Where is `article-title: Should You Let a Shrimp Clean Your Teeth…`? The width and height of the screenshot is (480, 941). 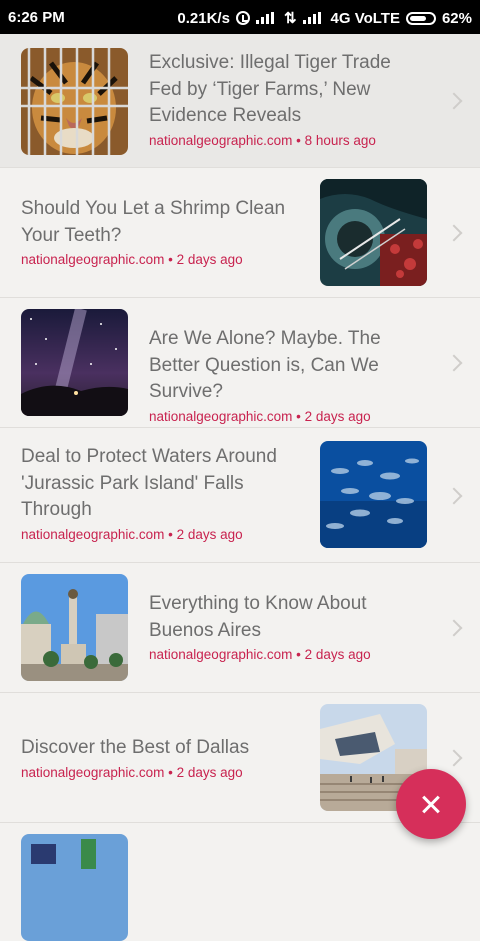 article-title: Should You Let a Shrimp Clean Your Teeth… is located at coordinates (153, 222).